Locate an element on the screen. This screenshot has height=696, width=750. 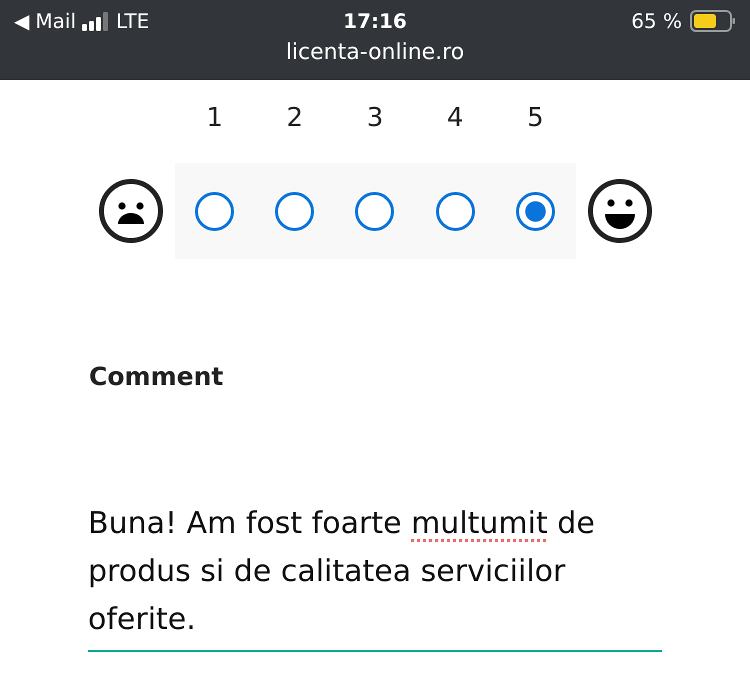
rating-label: 1 is located at coordinates (214, 118).